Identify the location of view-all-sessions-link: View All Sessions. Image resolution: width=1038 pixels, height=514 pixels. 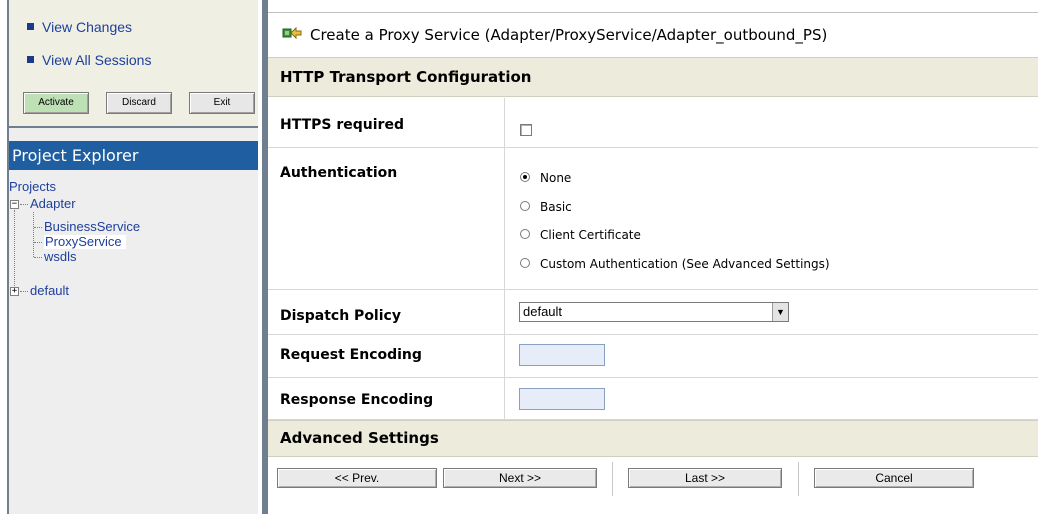
(89, 60).